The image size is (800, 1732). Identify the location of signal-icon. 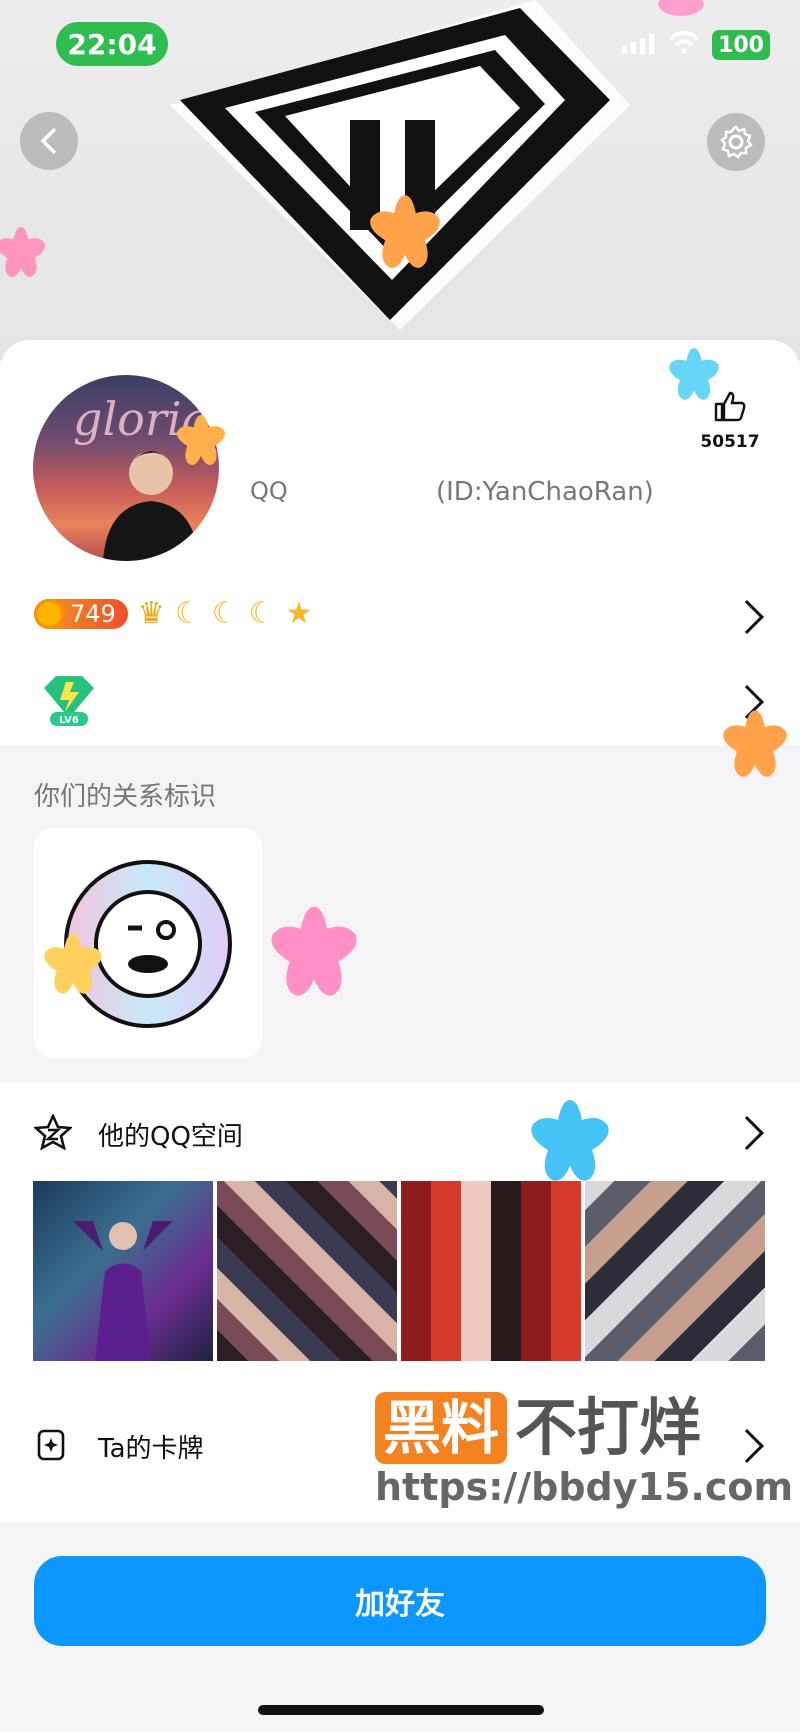
(639, 45).